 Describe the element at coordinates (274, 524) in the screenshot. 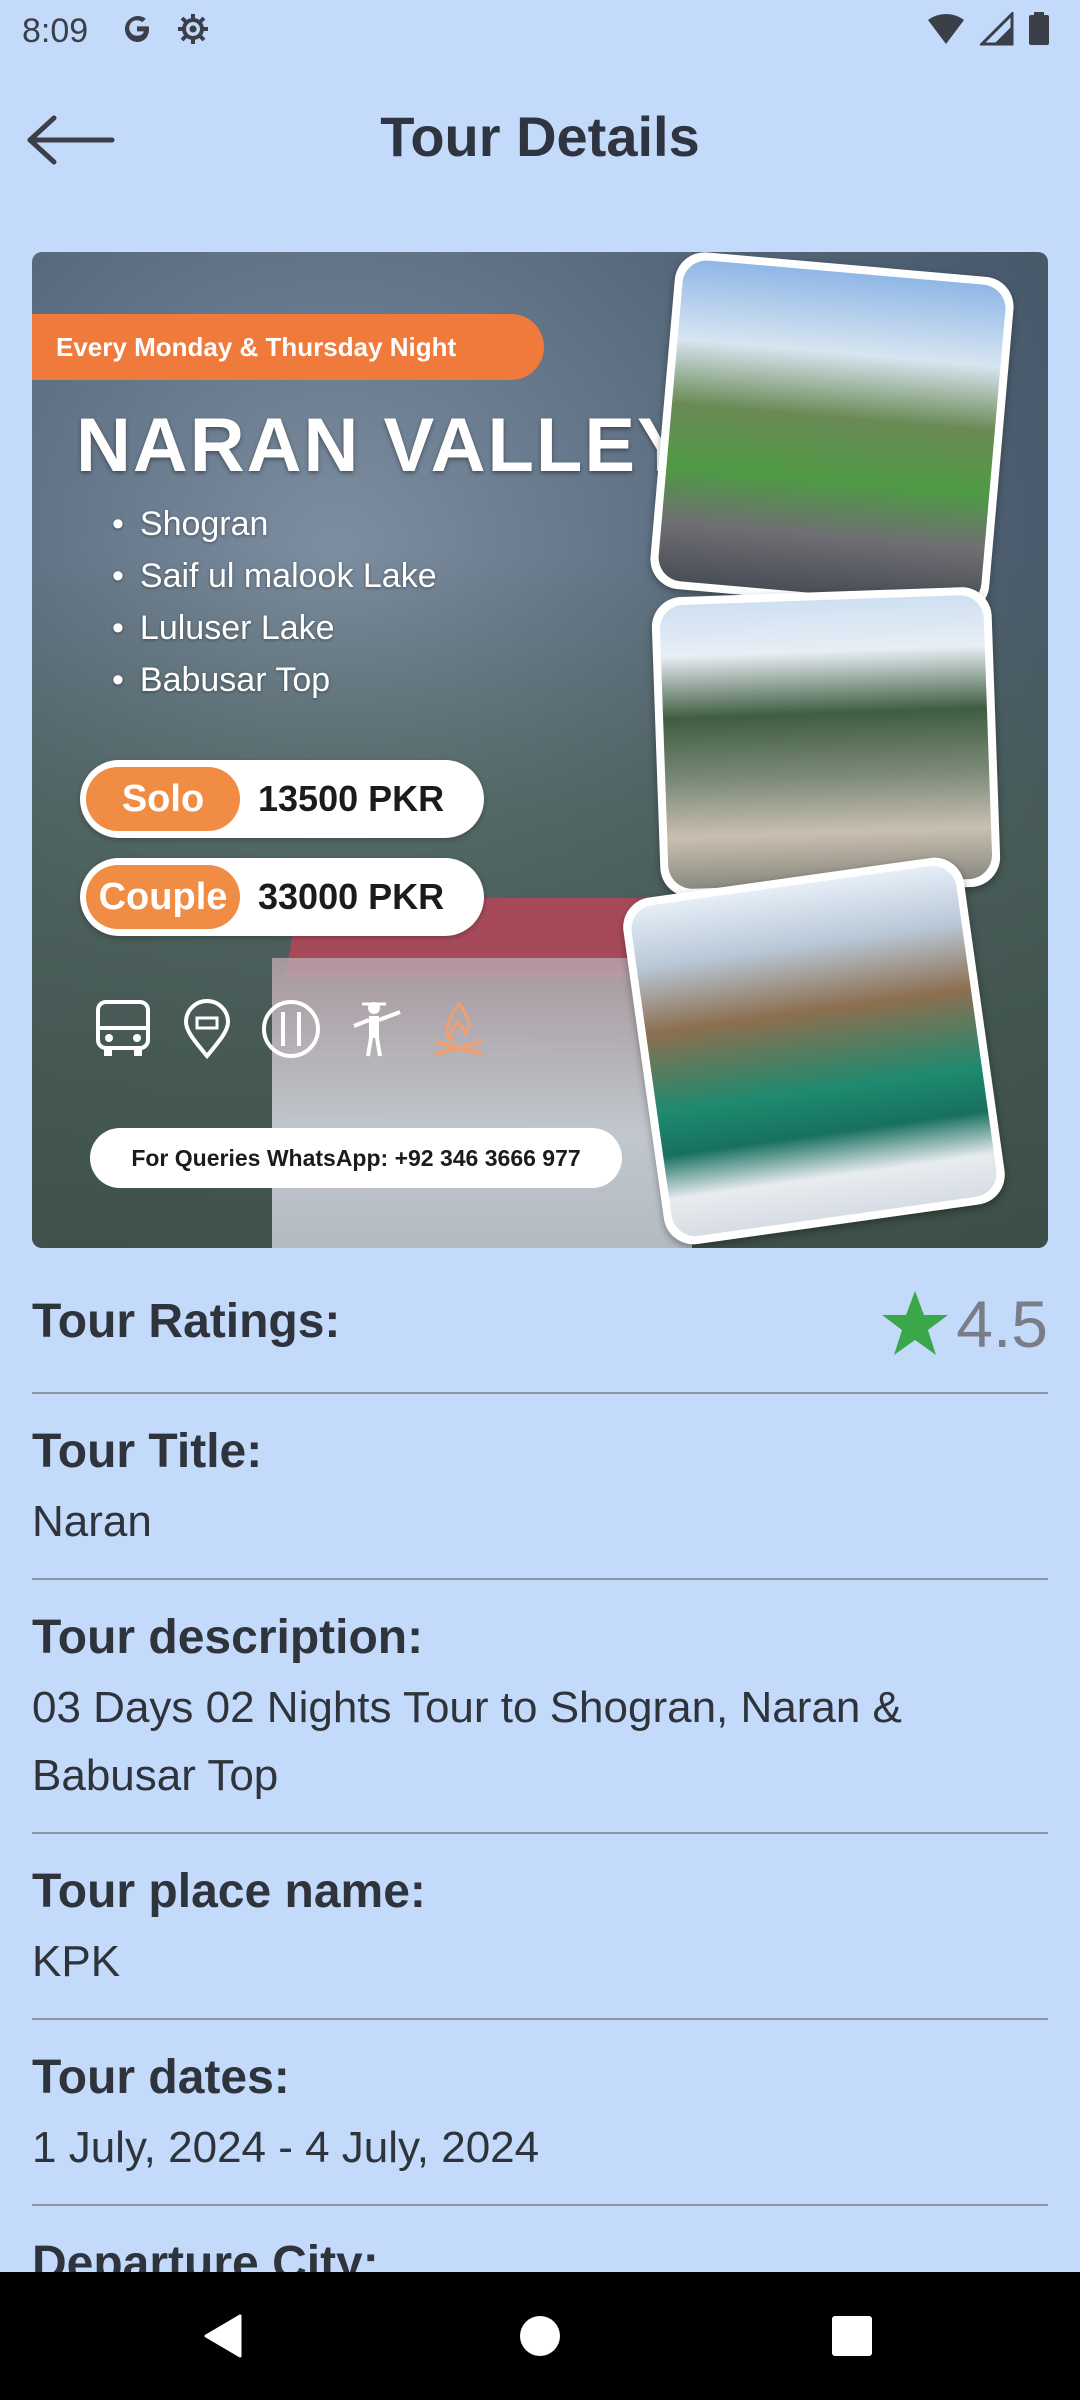

I see `poster-stop-item: Shogran` at that location.